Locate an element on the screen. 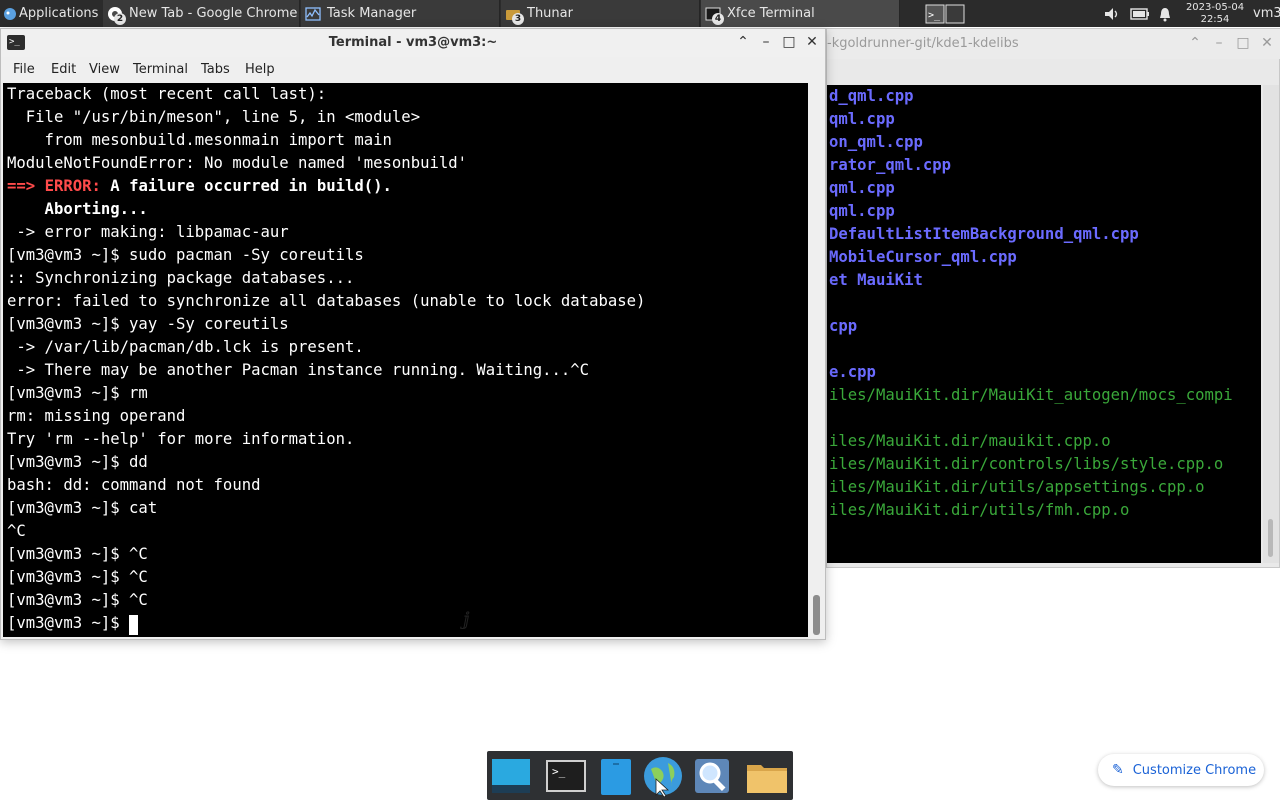  background-window-title: -kgoldrunner-git/kde1-kdelibs is located at coordinates (923, 43).